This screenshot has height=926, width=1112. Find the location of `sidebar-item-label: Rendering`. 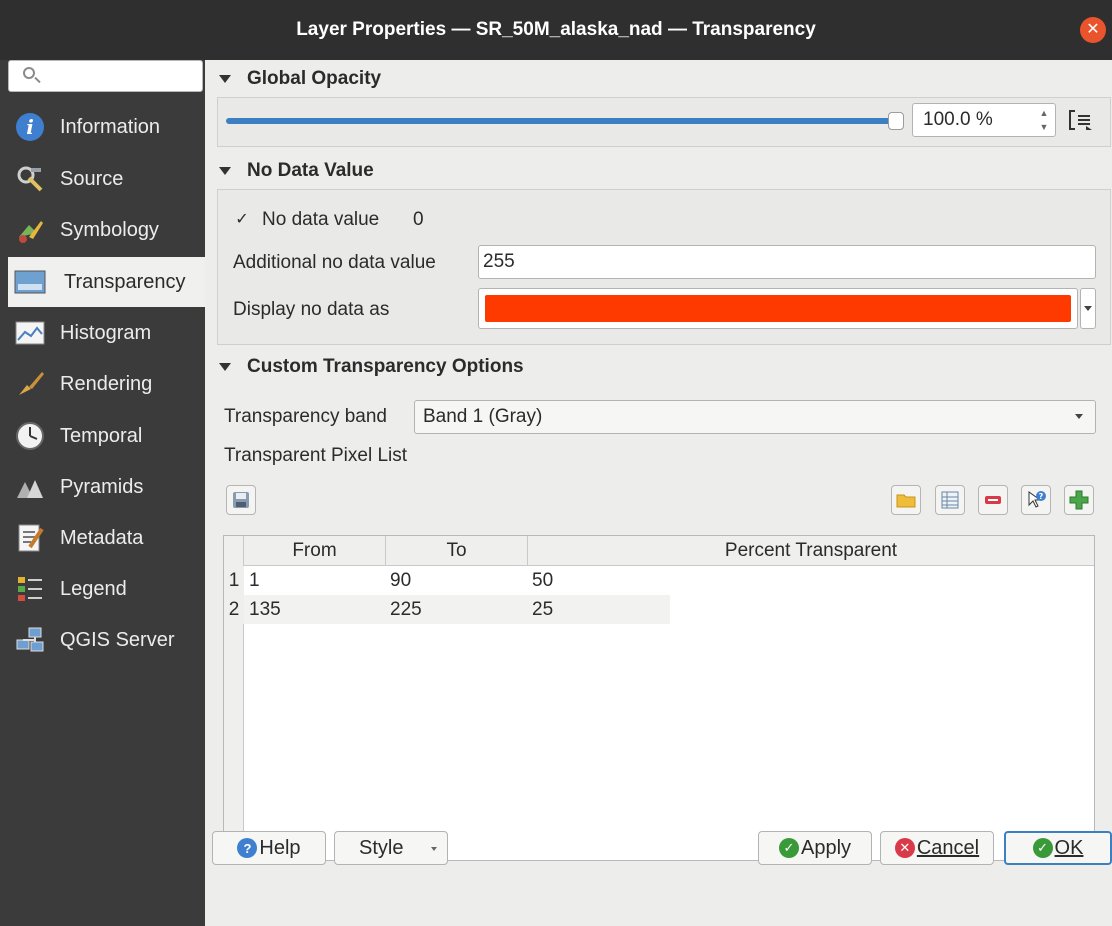

sidebar-item-label: Rendering is located at coordinates (106, 383).